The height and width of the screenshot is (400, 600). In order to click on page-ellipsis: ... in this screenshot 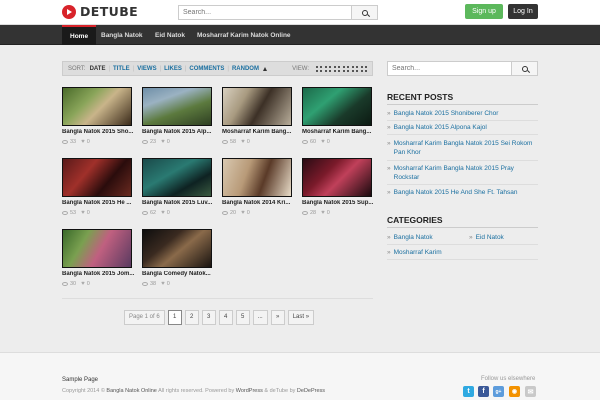, I will do `click(260, 317)`.